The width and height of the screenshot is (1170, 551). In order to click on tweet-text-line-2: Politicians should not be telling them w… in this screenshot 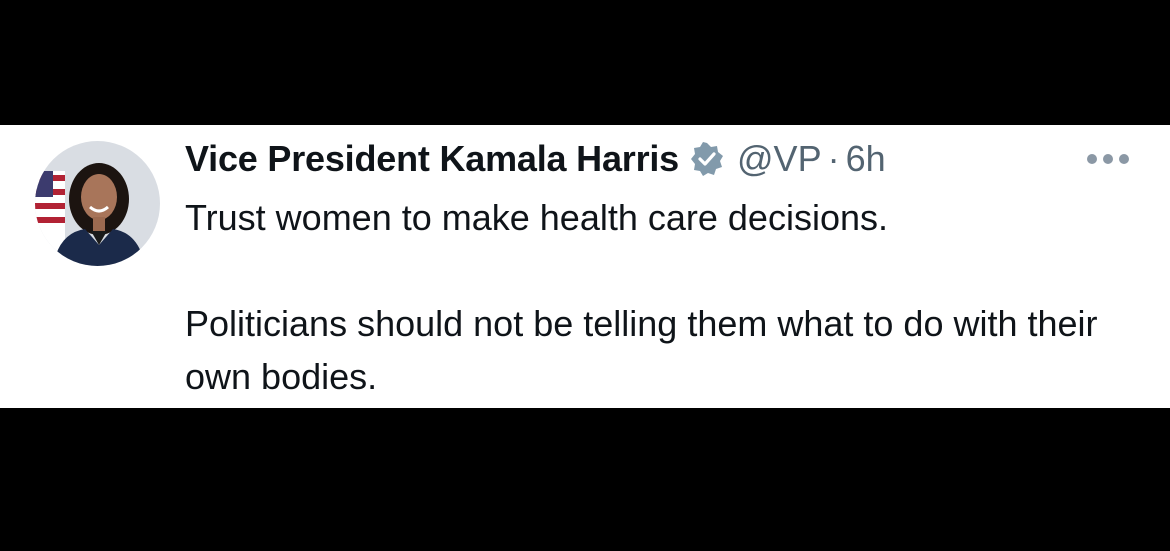, I will do `click(641, 350)`.